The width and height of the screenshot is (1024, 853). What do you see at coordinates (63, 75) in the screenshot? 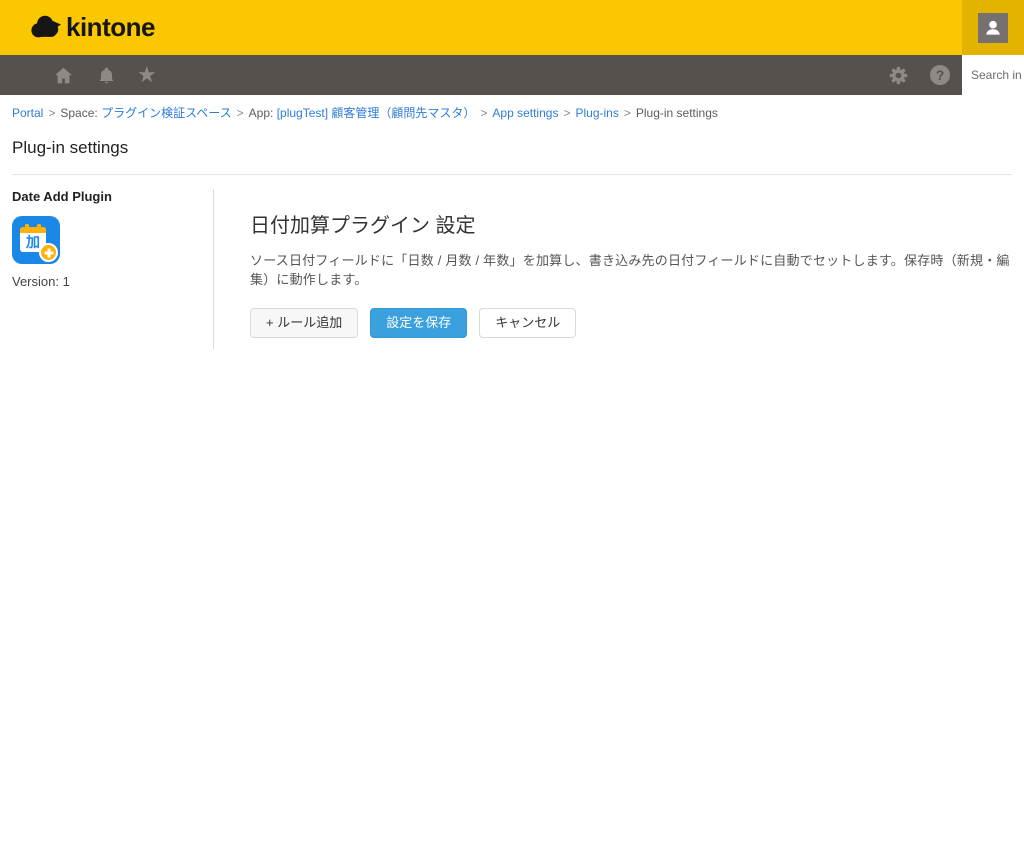
I see `home-icon` at bounding box center [63, 75].